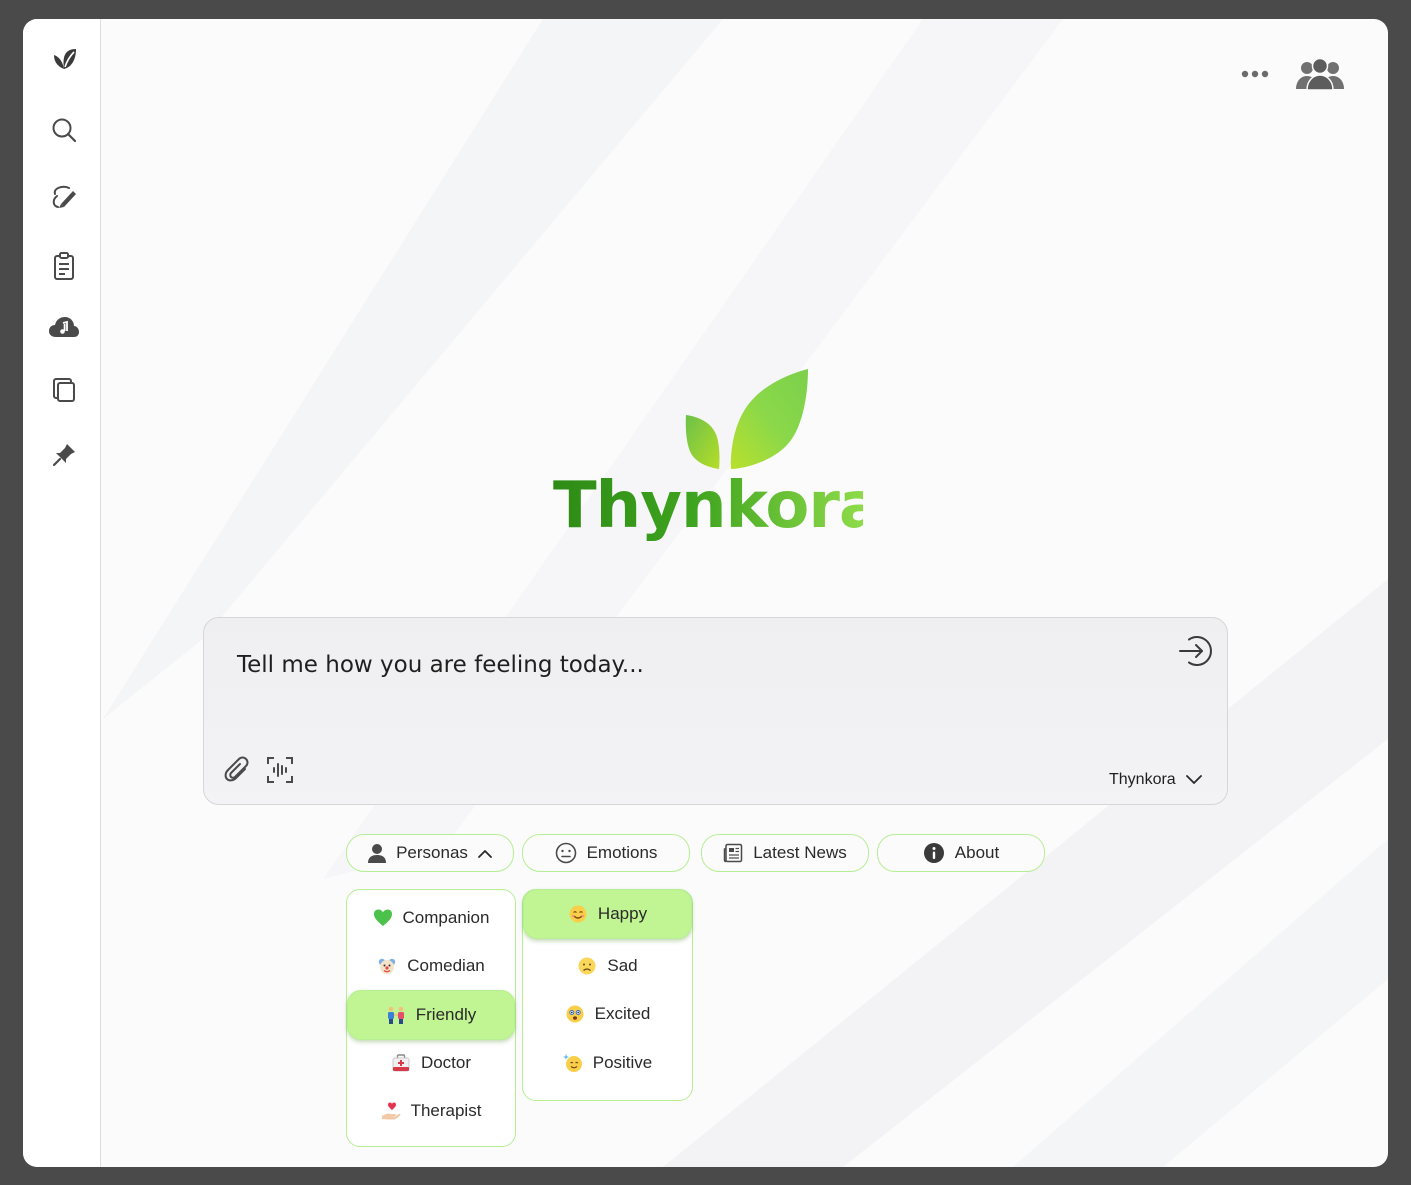 This screenshot has width=1411, height=1185. Describe the element at coordinates (446, 1062) in the screenshot. I see `persona-label: Doctor` at that location.